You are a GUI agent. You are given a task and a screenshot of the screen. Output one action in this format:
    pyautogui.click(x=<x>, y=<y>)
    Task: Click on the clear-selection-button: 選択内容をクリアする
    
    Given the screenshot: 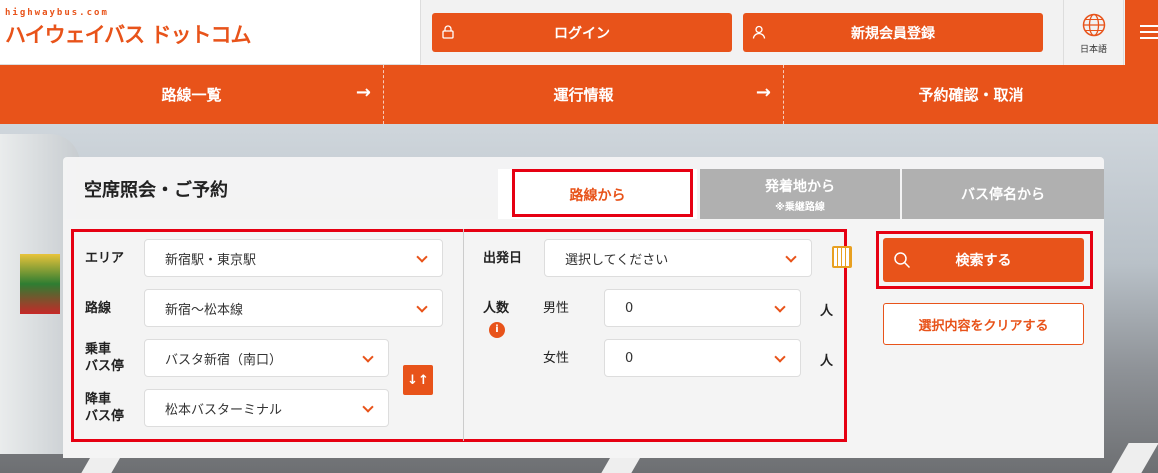 What is the action you would take?
    pyautogui.click(x=983, y=324)
    